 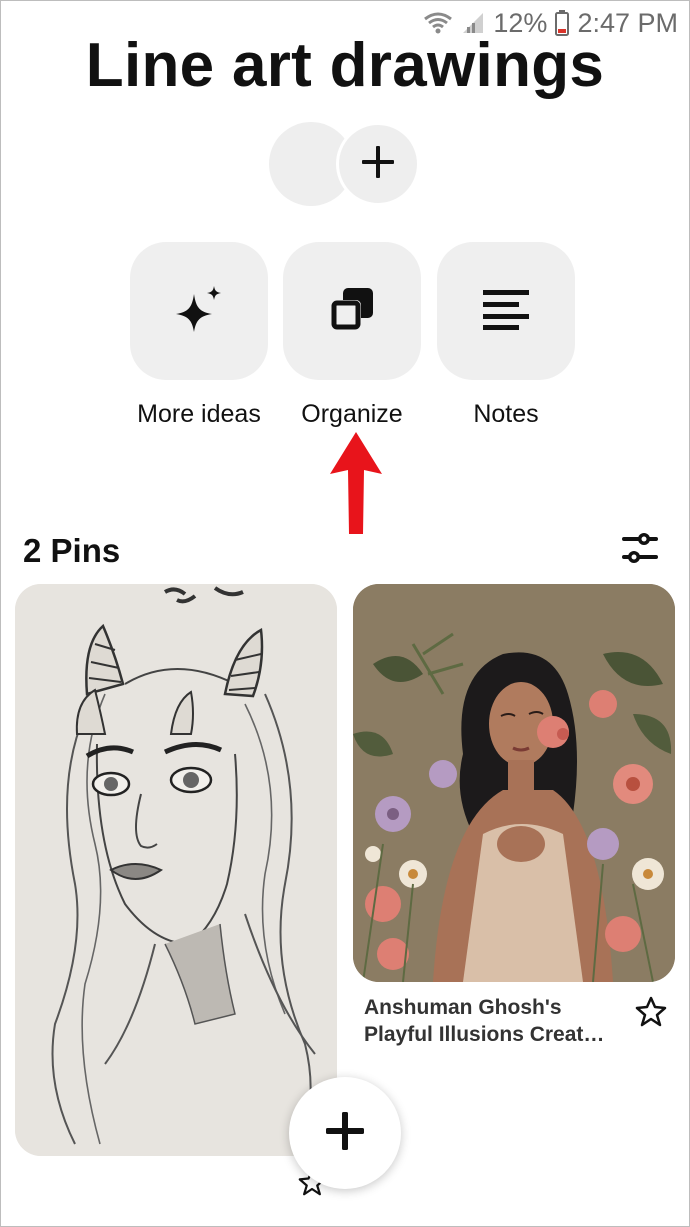 I want to click on board-title: Line art drawings, so click(x=345, y=65).